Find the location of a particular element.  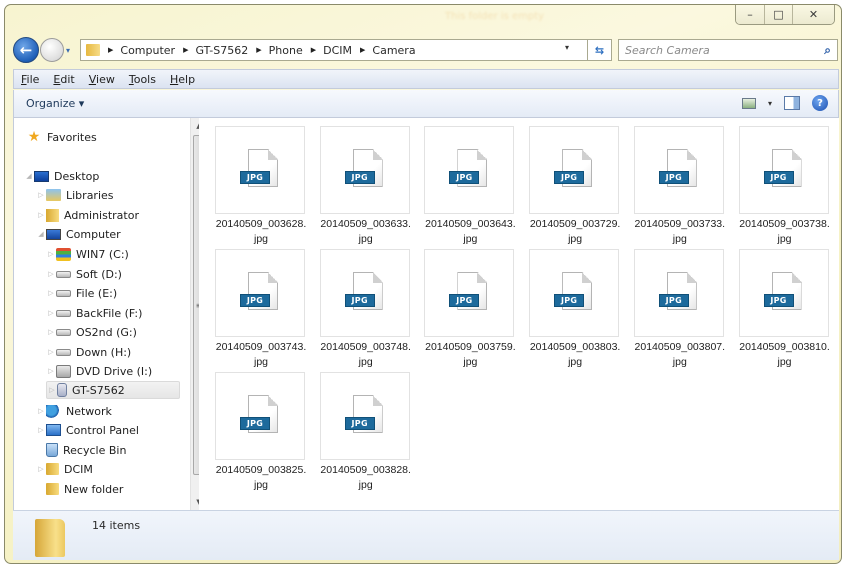

file-name: 20140509_003729. jpg is located at coordinates (575, 232).